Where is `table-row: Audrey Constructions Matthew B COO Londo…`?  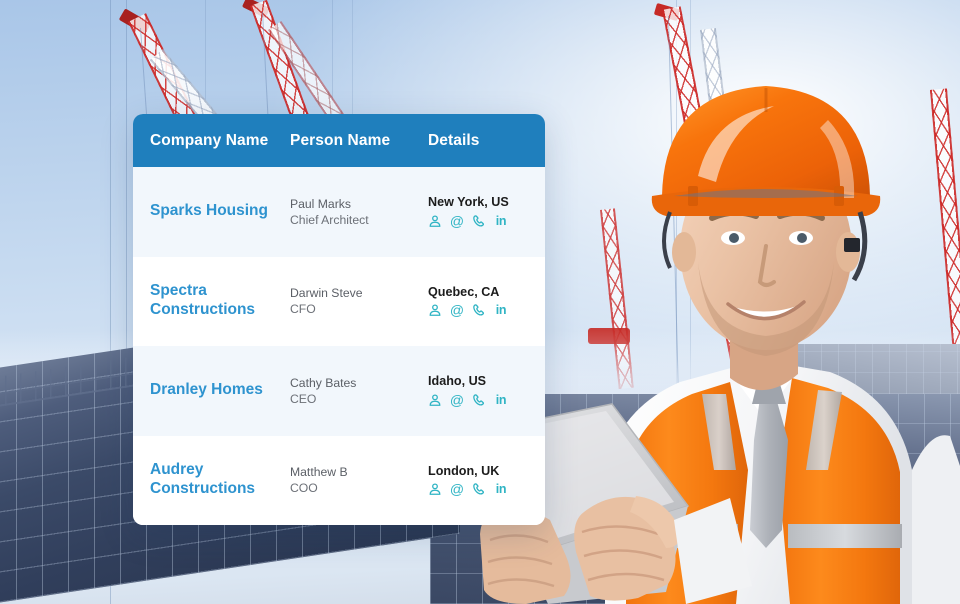 table-row: Audrey Constructions Matthew B COO Londo… is located at coordinates (339, 480).